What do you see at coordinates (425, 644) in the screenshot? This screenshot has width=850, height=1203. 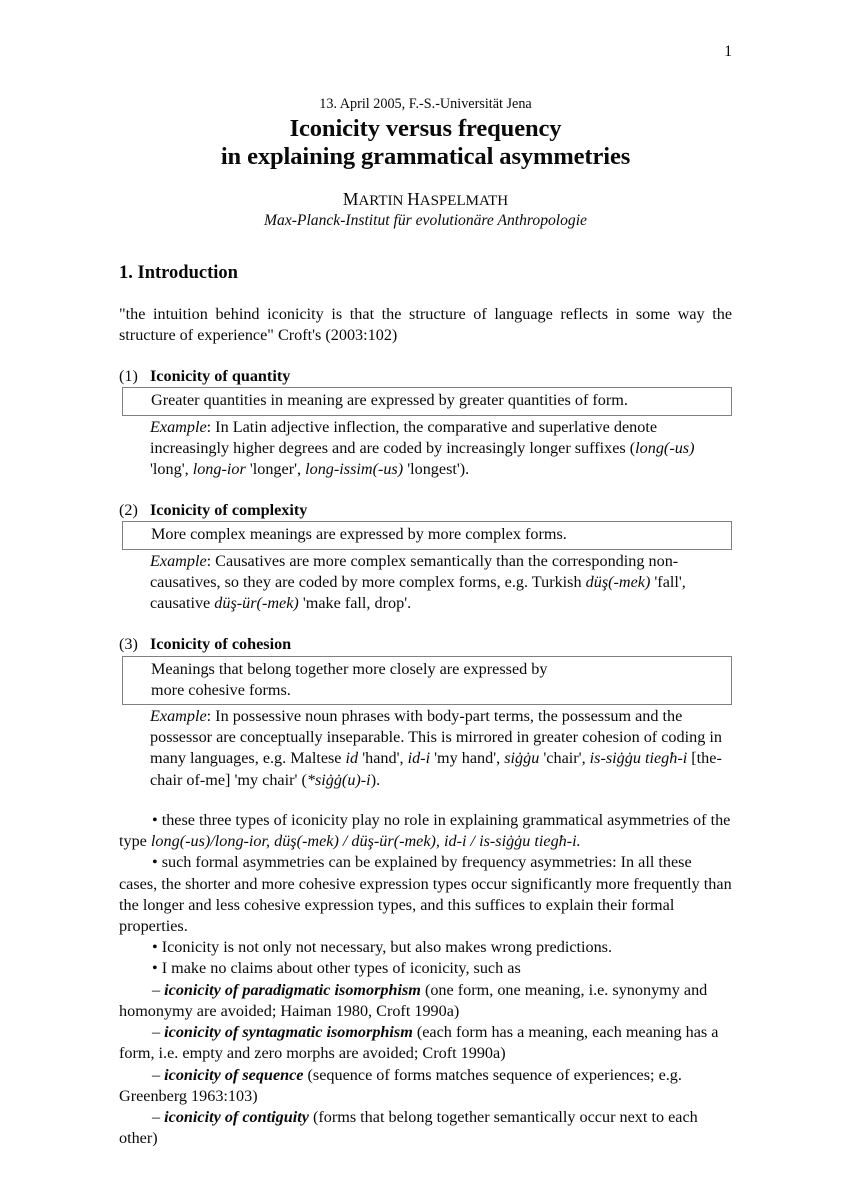 I see `example-label: (3) Iconicity of cohesion` at bounding box center [425, 644].